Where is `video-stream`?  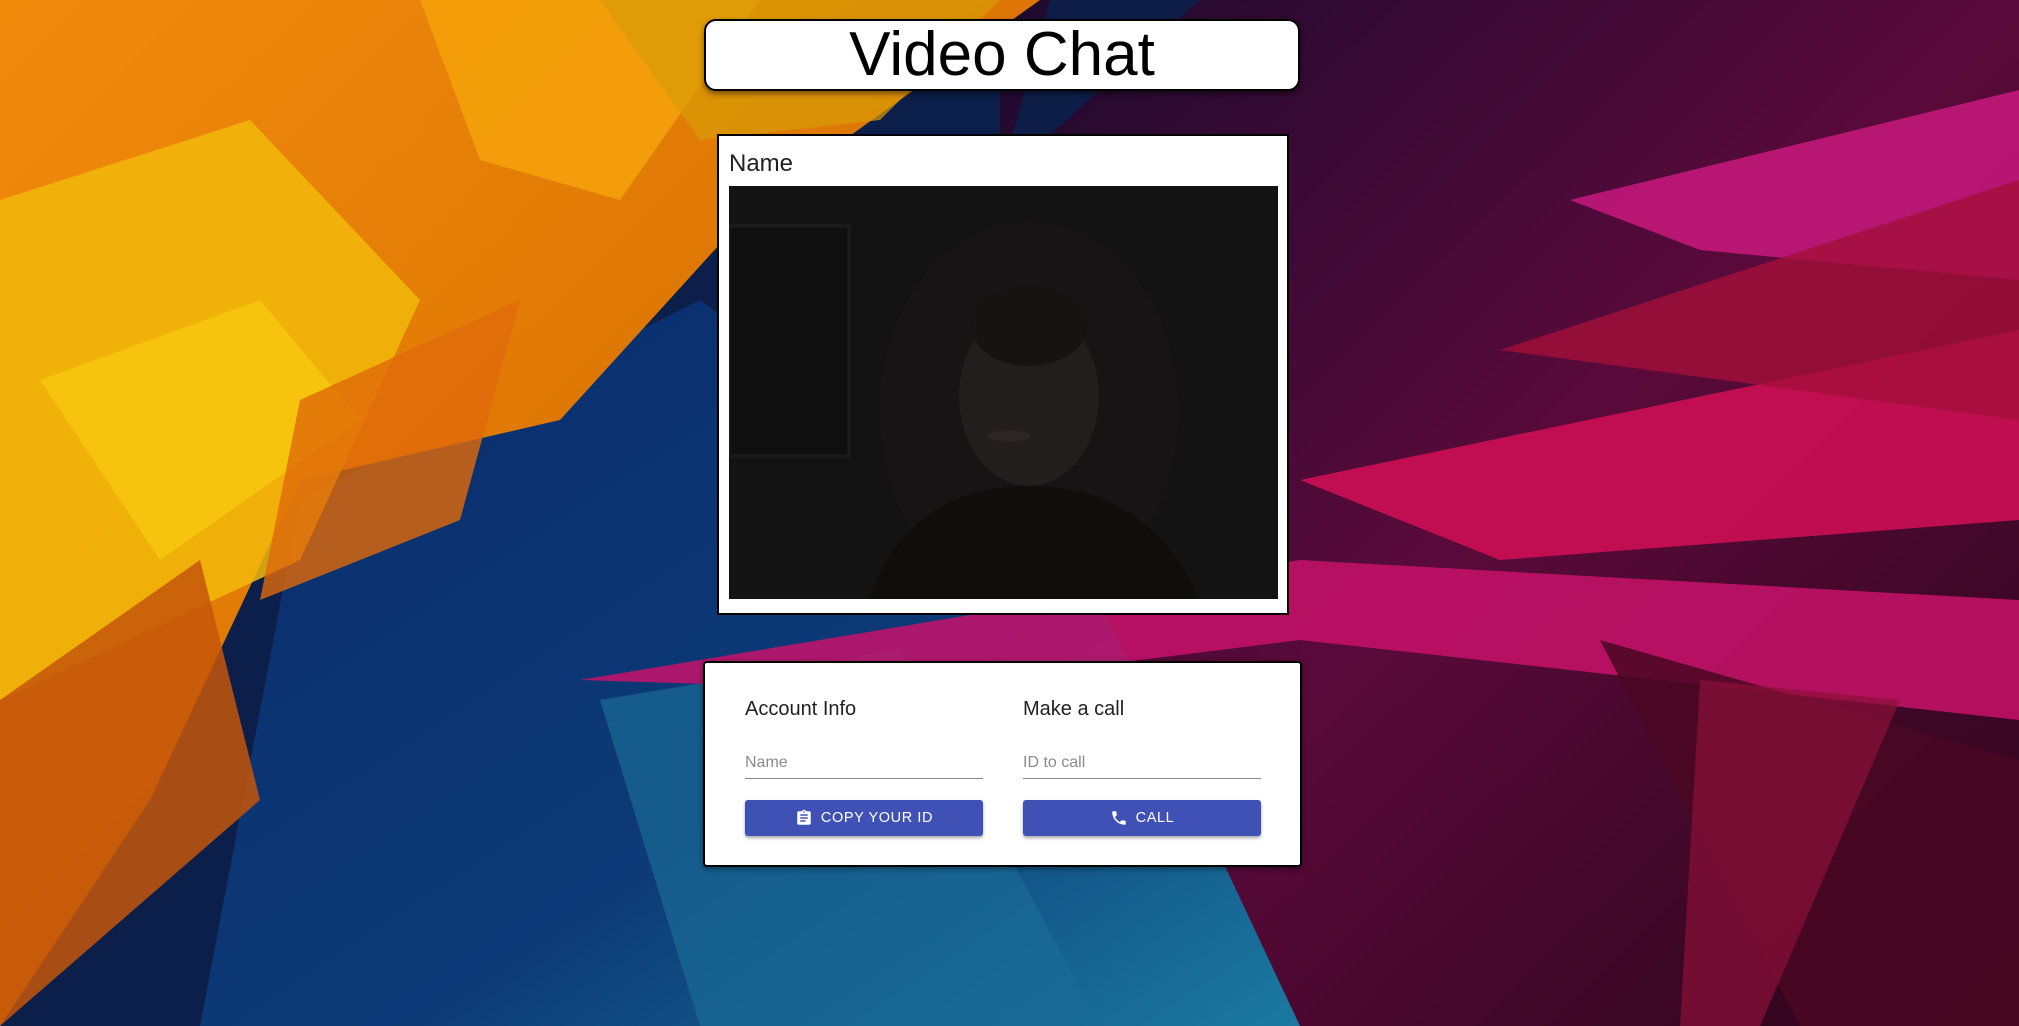 video-stream is located at coordinates (1003, 392).